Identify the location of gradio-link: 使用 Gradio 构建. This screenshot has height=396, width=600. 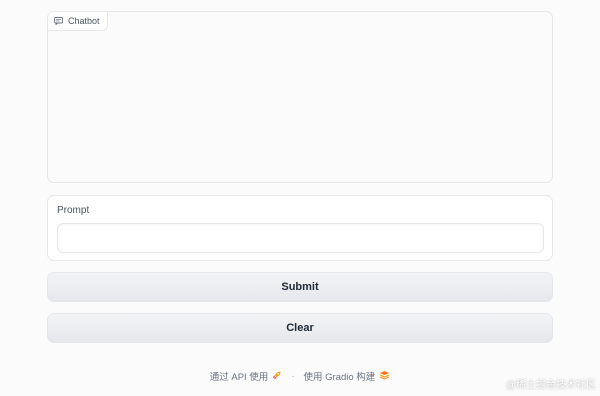
(346, 376).